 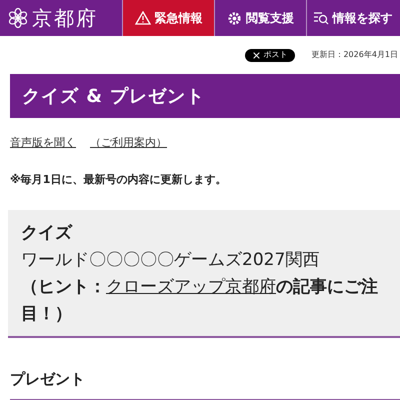 What do you see at coordinates (256, 55) in the screenshot?
I see `x-logo-icon` at bounding box center [256, 55].